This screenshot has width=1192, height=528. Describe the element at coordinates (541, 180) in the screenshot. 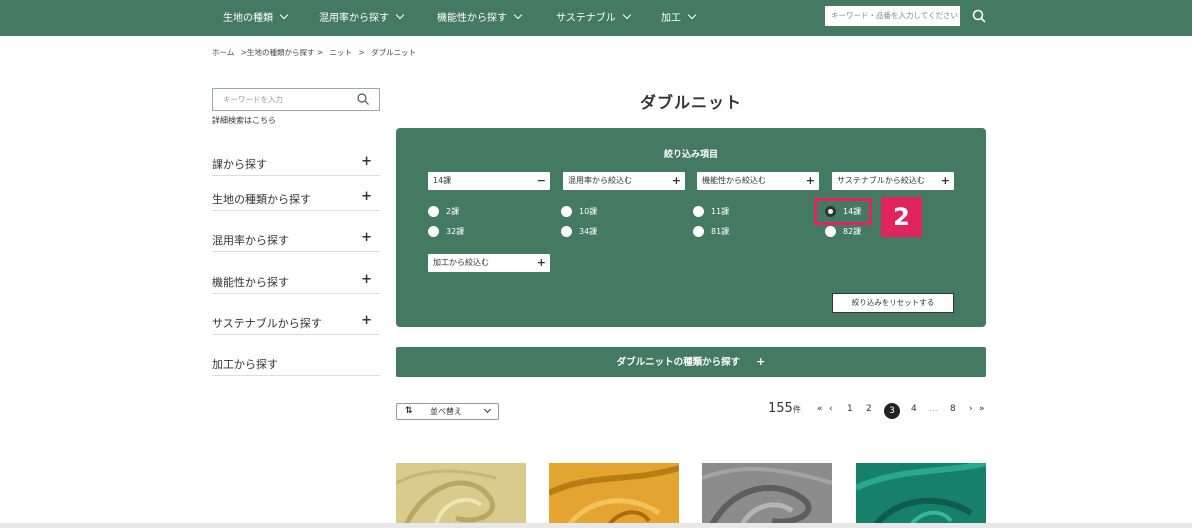

I see `minus-icon: −` at that location.